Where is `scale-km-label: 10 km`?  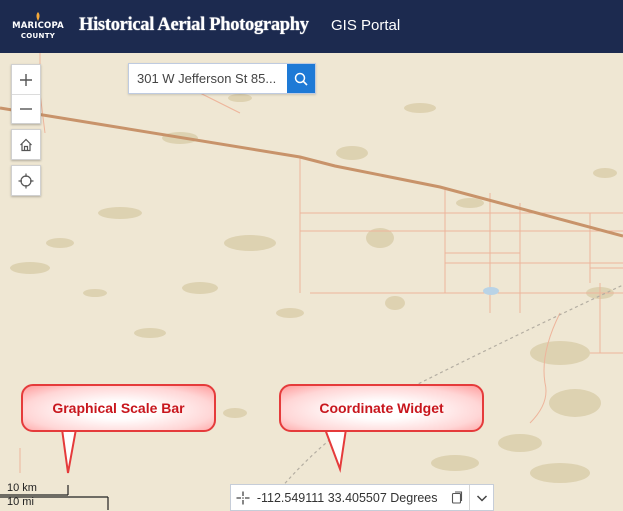 scale-km-label: 10 km is located at coordinates (22, 488).